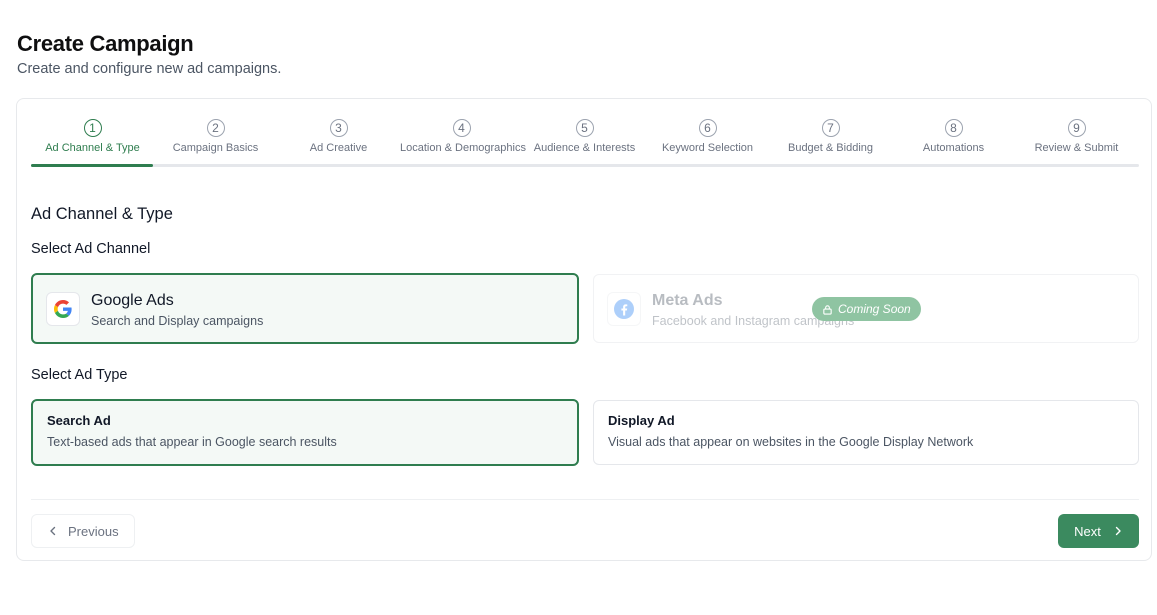  What do you see at coordinates (1076, 148) in the screenshot?
I see `step-label: Review & Submit` at bounding box center [1076, 148].